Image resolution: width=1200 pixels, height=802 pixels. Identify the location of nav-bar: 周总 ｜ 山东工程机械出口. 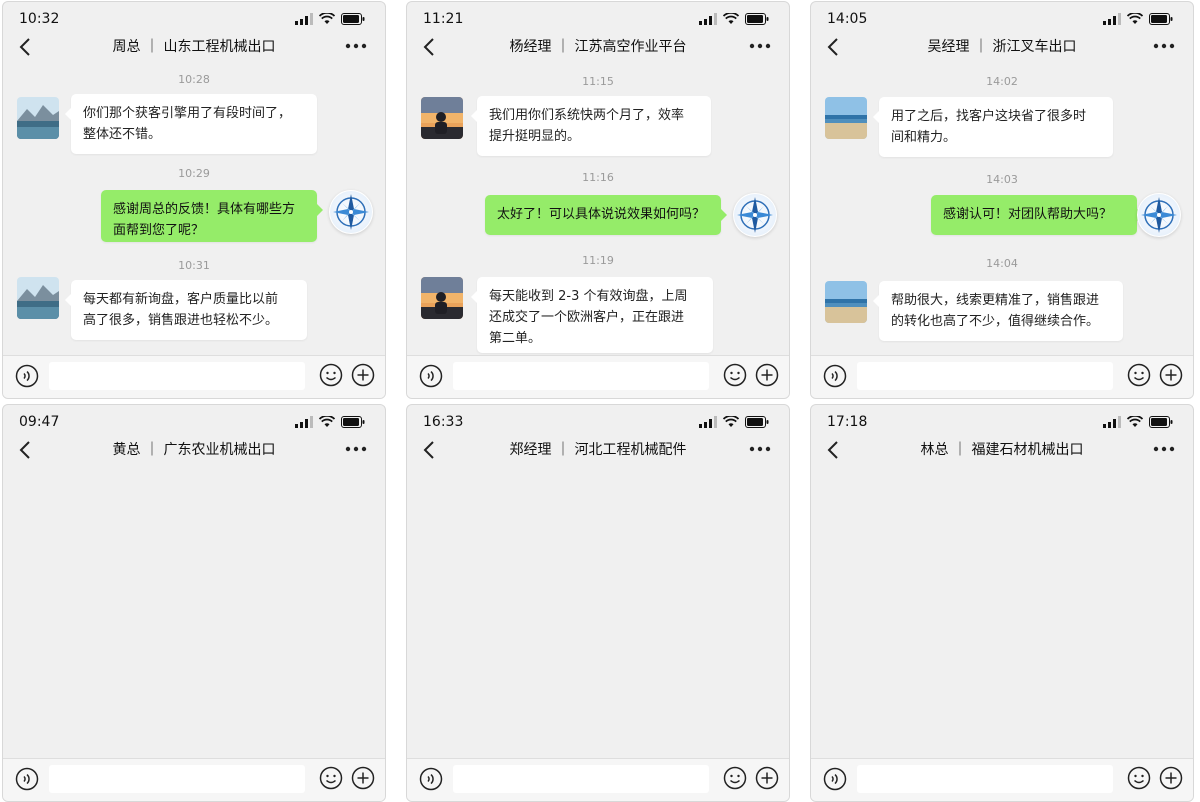
(194, 46).